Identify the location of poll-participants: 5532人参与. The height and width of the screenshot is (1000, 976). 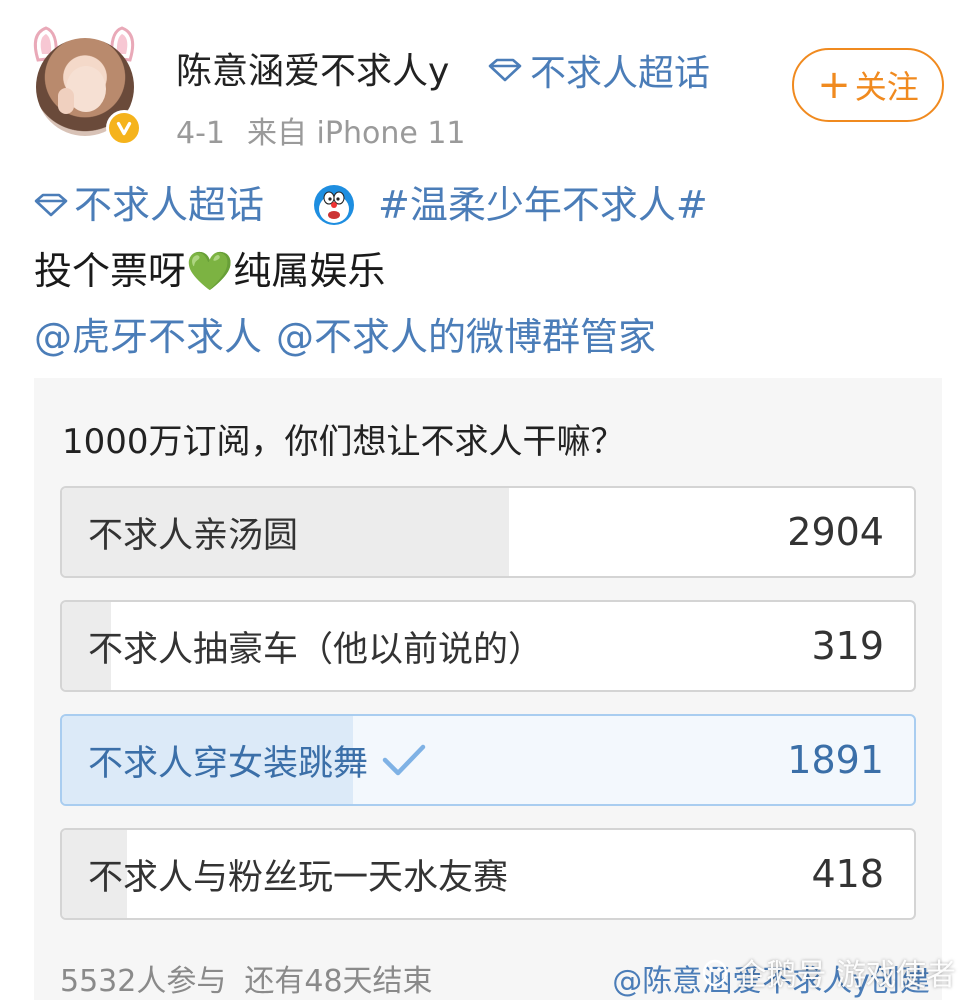
(143, 981).